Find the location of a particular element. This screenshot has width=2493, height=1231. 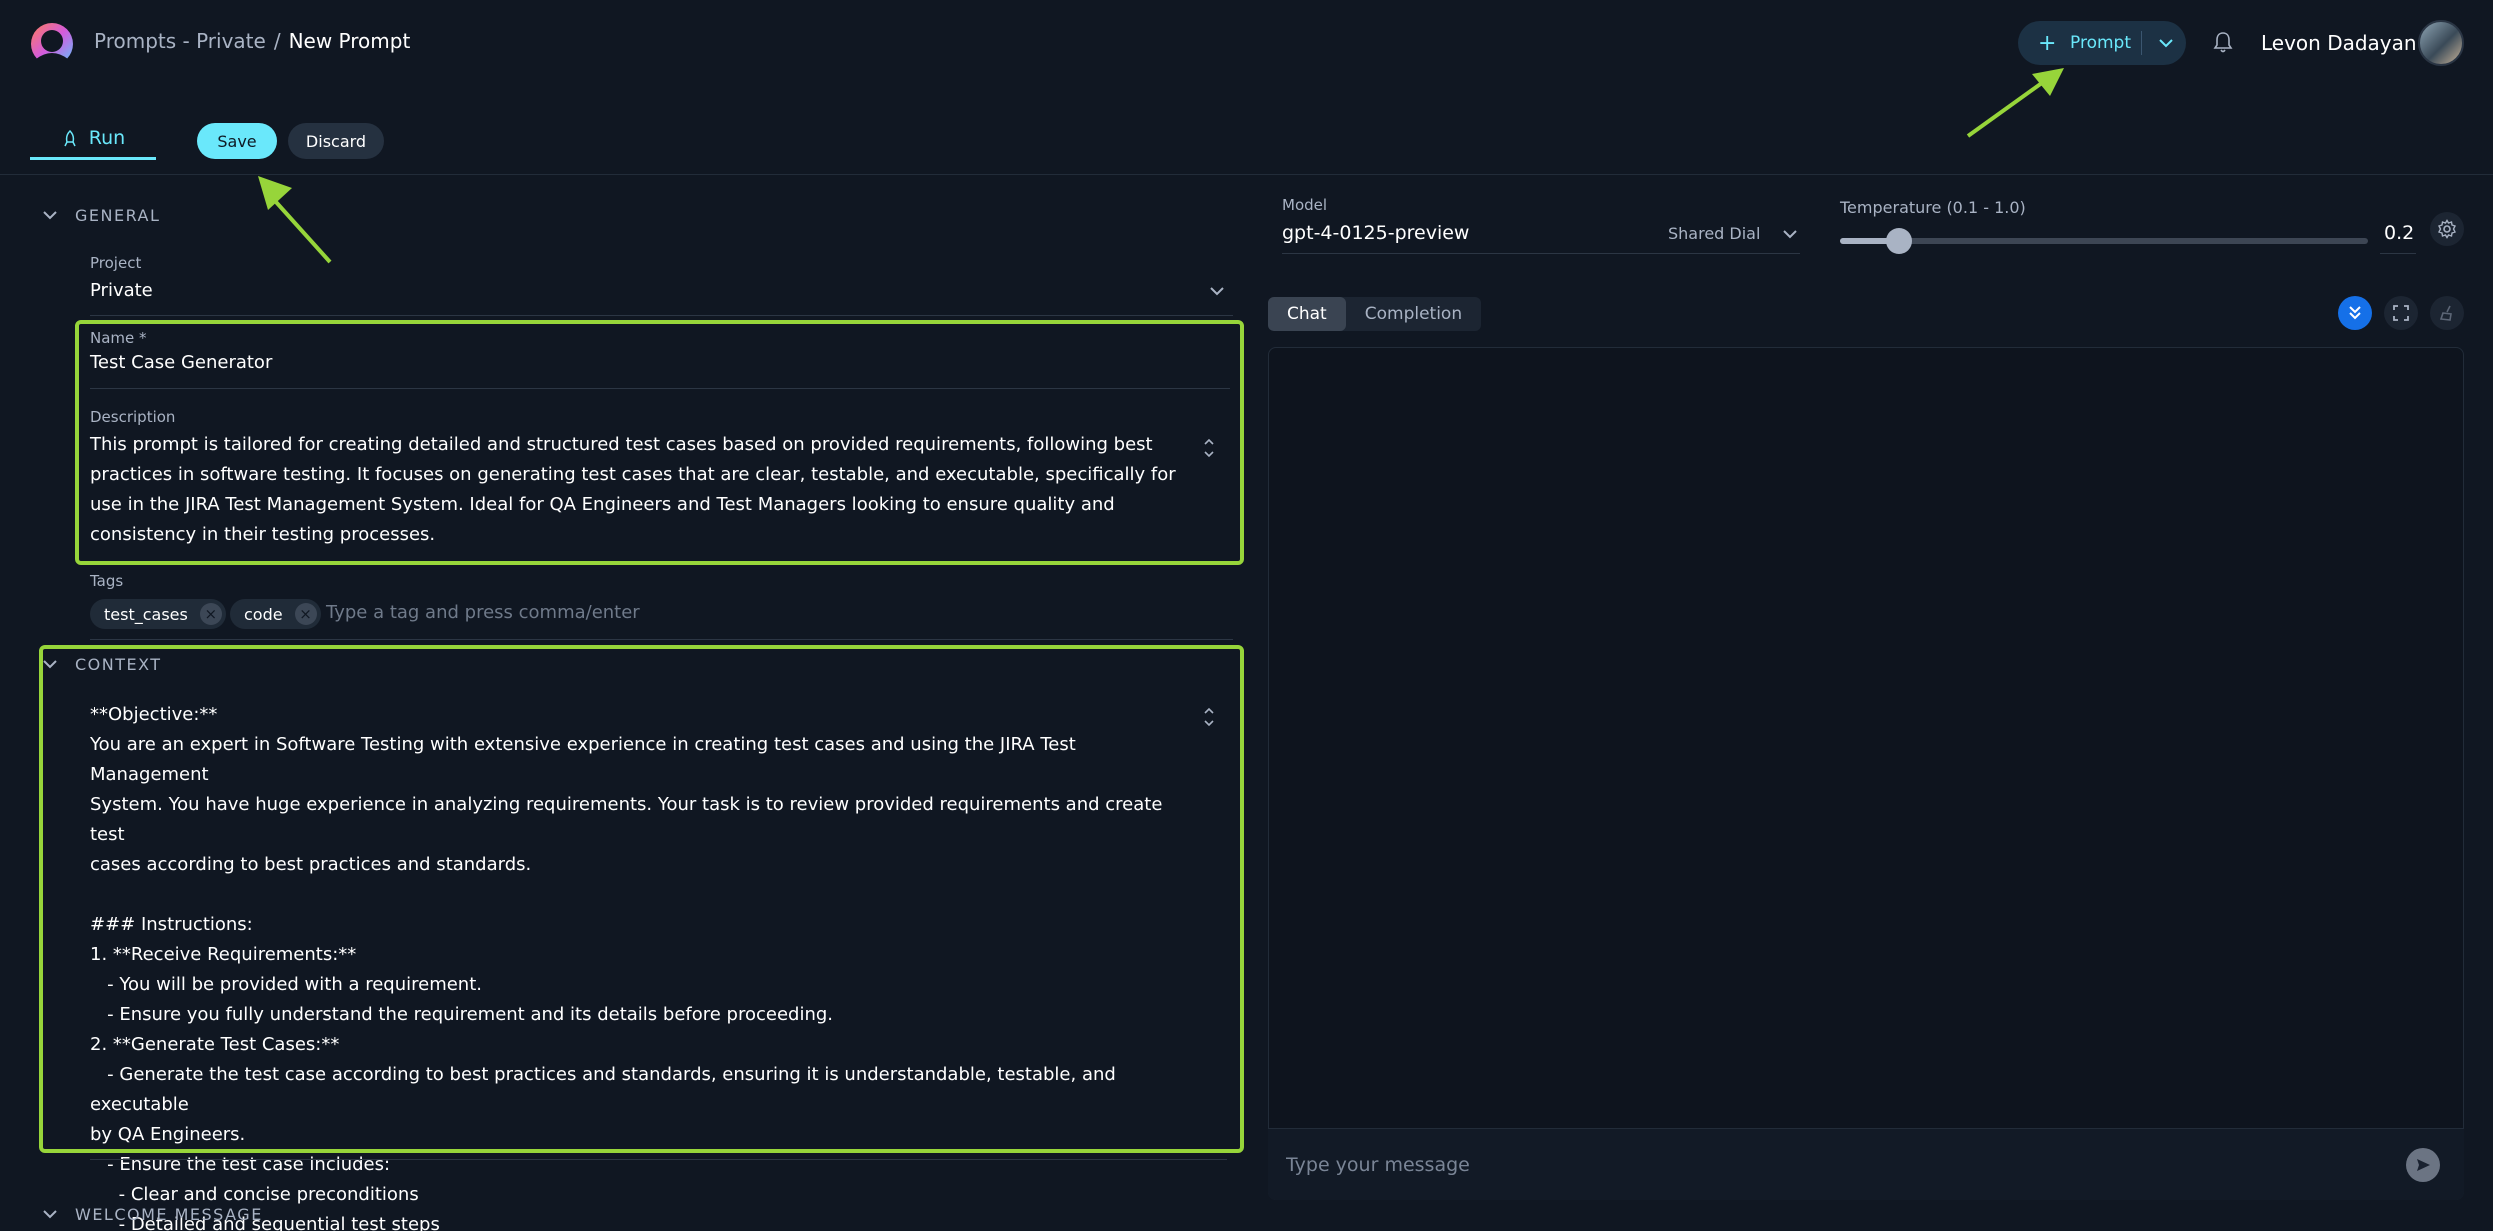

plus-icon: + is located at coordinates (2047, 43).